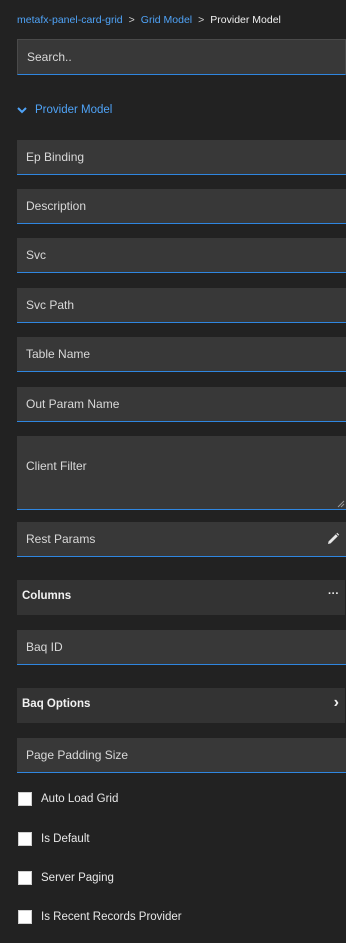 The image size is (346, 943). Describe the element at coordinates (25, 839) in the screenshot. I see `is-default-checkbox` at that location.